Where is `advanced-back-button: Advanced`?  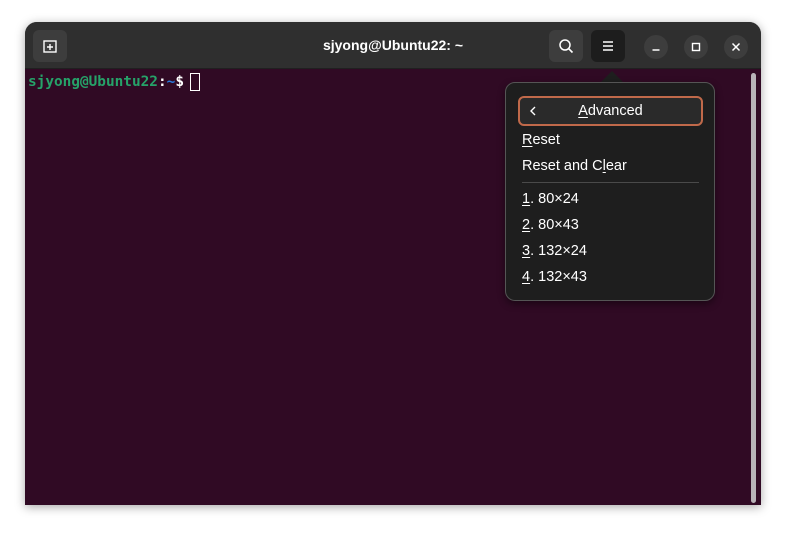 advanced-back-button: Advanced is located at coordinates (610, 111).